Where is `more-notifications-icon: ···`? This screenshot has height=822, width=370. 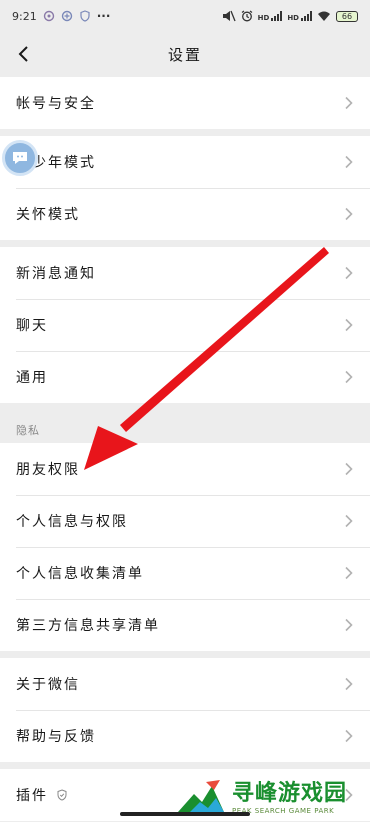
more-notifications-icon: ··· is located at coordinates (103, 16).